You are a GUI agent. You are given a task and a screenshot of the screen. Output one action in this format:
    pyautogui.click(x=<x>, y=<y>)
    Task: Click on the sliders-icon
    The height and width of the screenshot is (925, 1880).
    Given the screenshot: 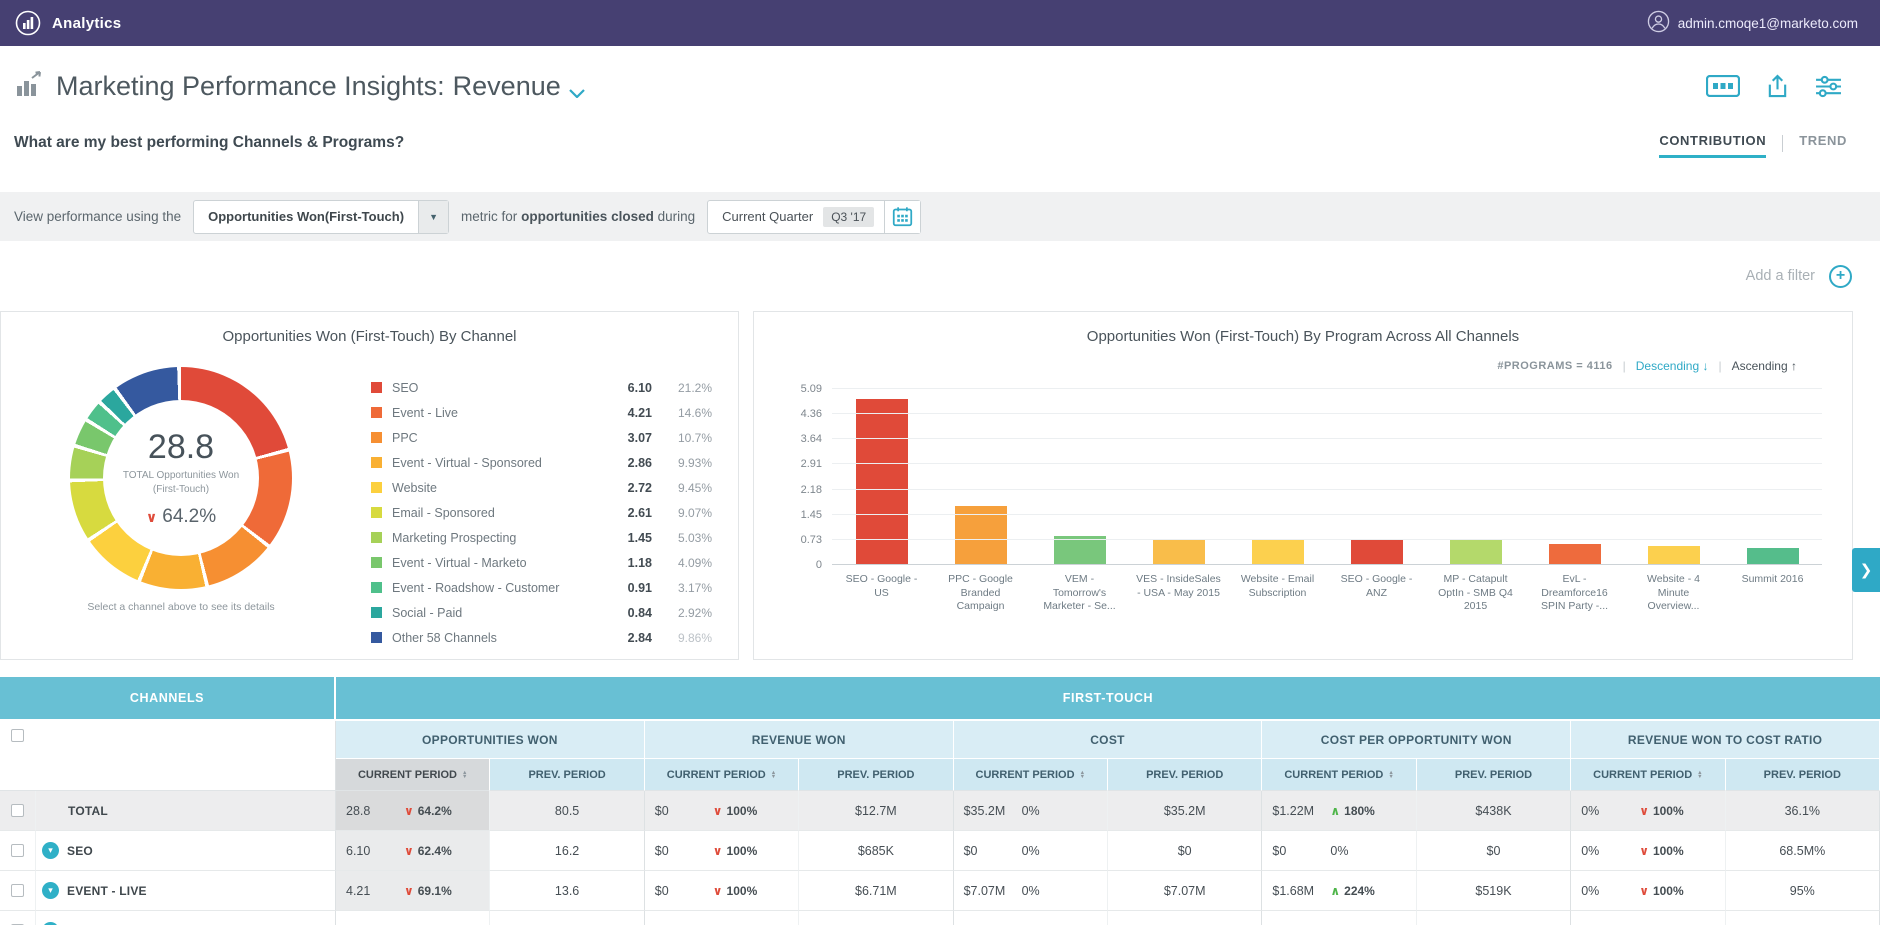 What is the action you would take?
    pyautogui.click(x=1828, y=86)
    